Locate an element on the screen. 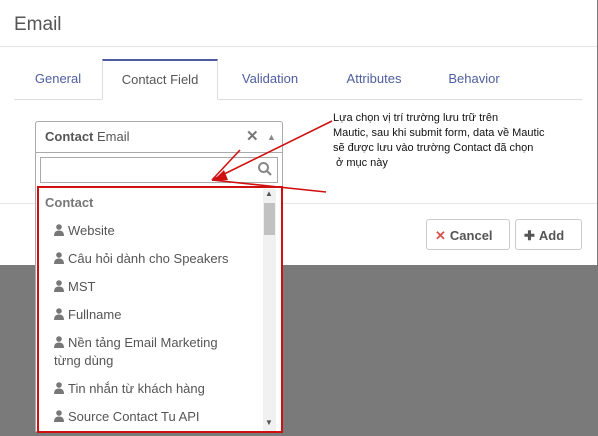 This screenshot has width=598, height=436. arrow-line-lower is located at coordinates (269, 186).